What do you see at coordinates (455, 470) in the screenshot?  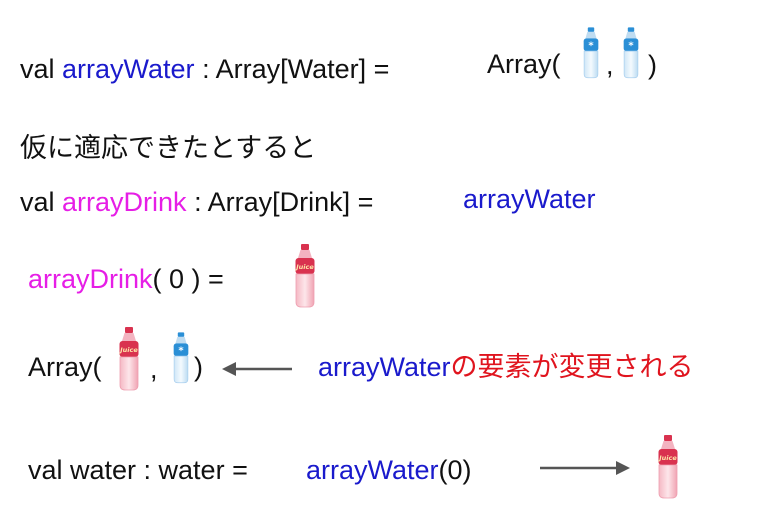 I see `index-arg-text: (0)` at bounding box center [455, 470].